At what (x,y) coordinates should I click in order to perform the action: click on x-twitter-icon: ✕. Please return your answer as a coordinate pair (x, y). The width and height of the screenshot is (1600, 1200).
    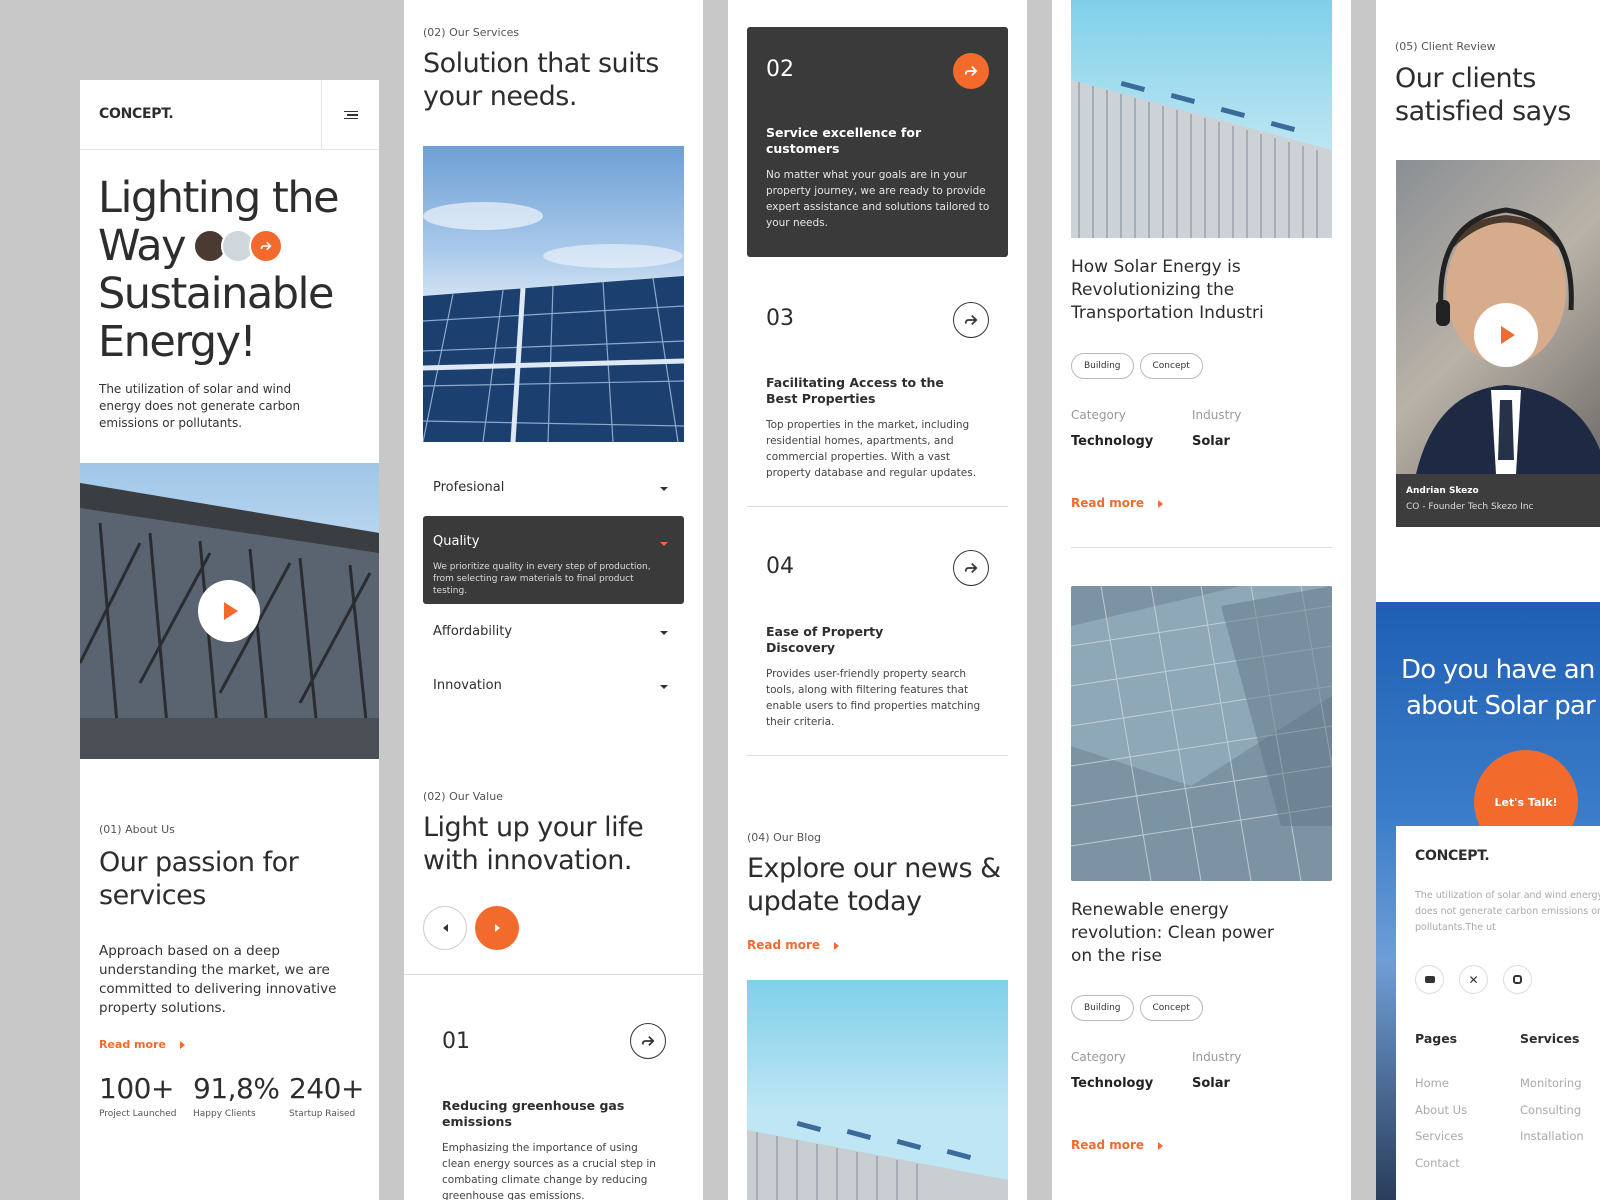
    Looking at the image, I should click on (1473, 979).